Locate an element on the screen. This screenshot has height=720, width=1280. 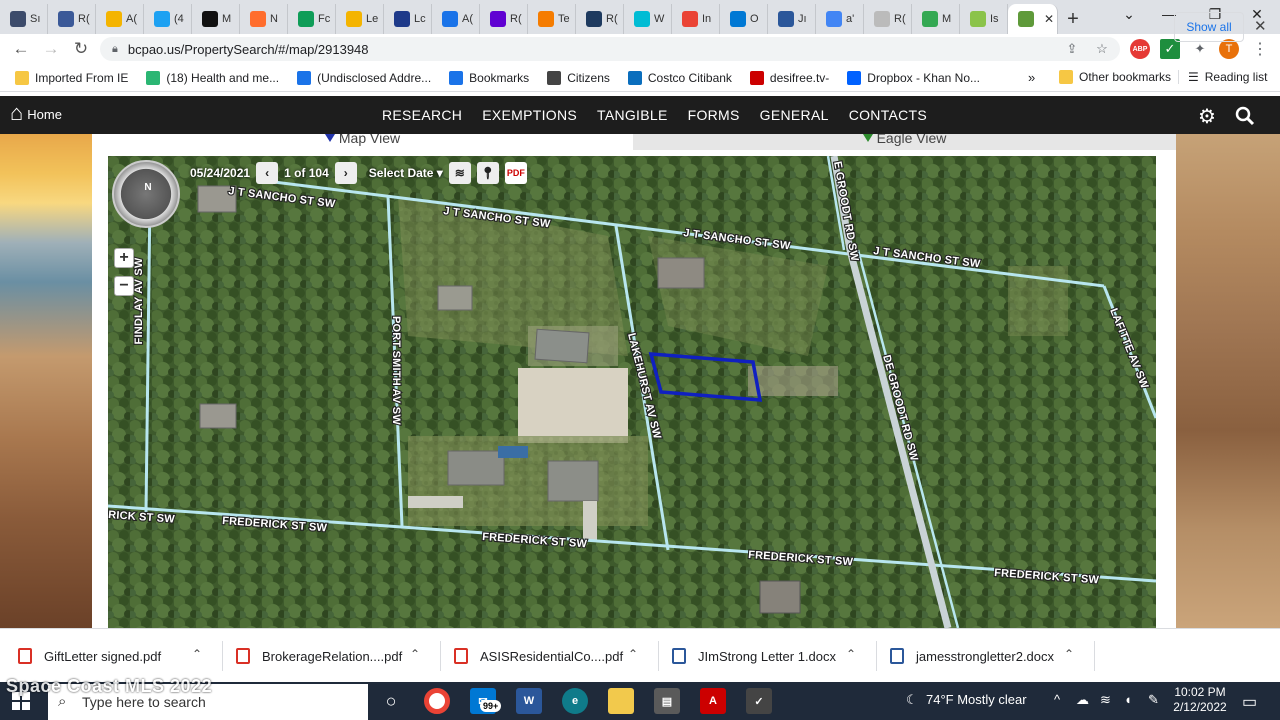
zoom-in-button: + is located at coordinates (124, 258).